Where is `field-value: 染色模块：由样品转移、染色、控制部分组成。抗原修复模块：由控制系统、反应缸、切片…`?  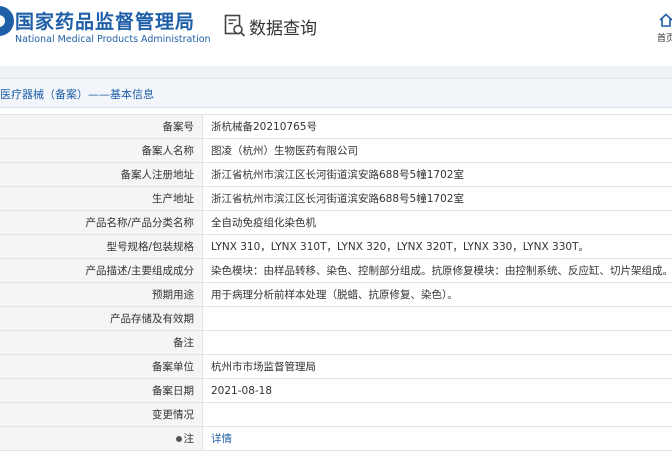 field-value: 染色模块：由样品转移、染色、控制部分组成。抗原修复模块：由控制系统、反应缸、切片… is located at coordinates (437, 270).